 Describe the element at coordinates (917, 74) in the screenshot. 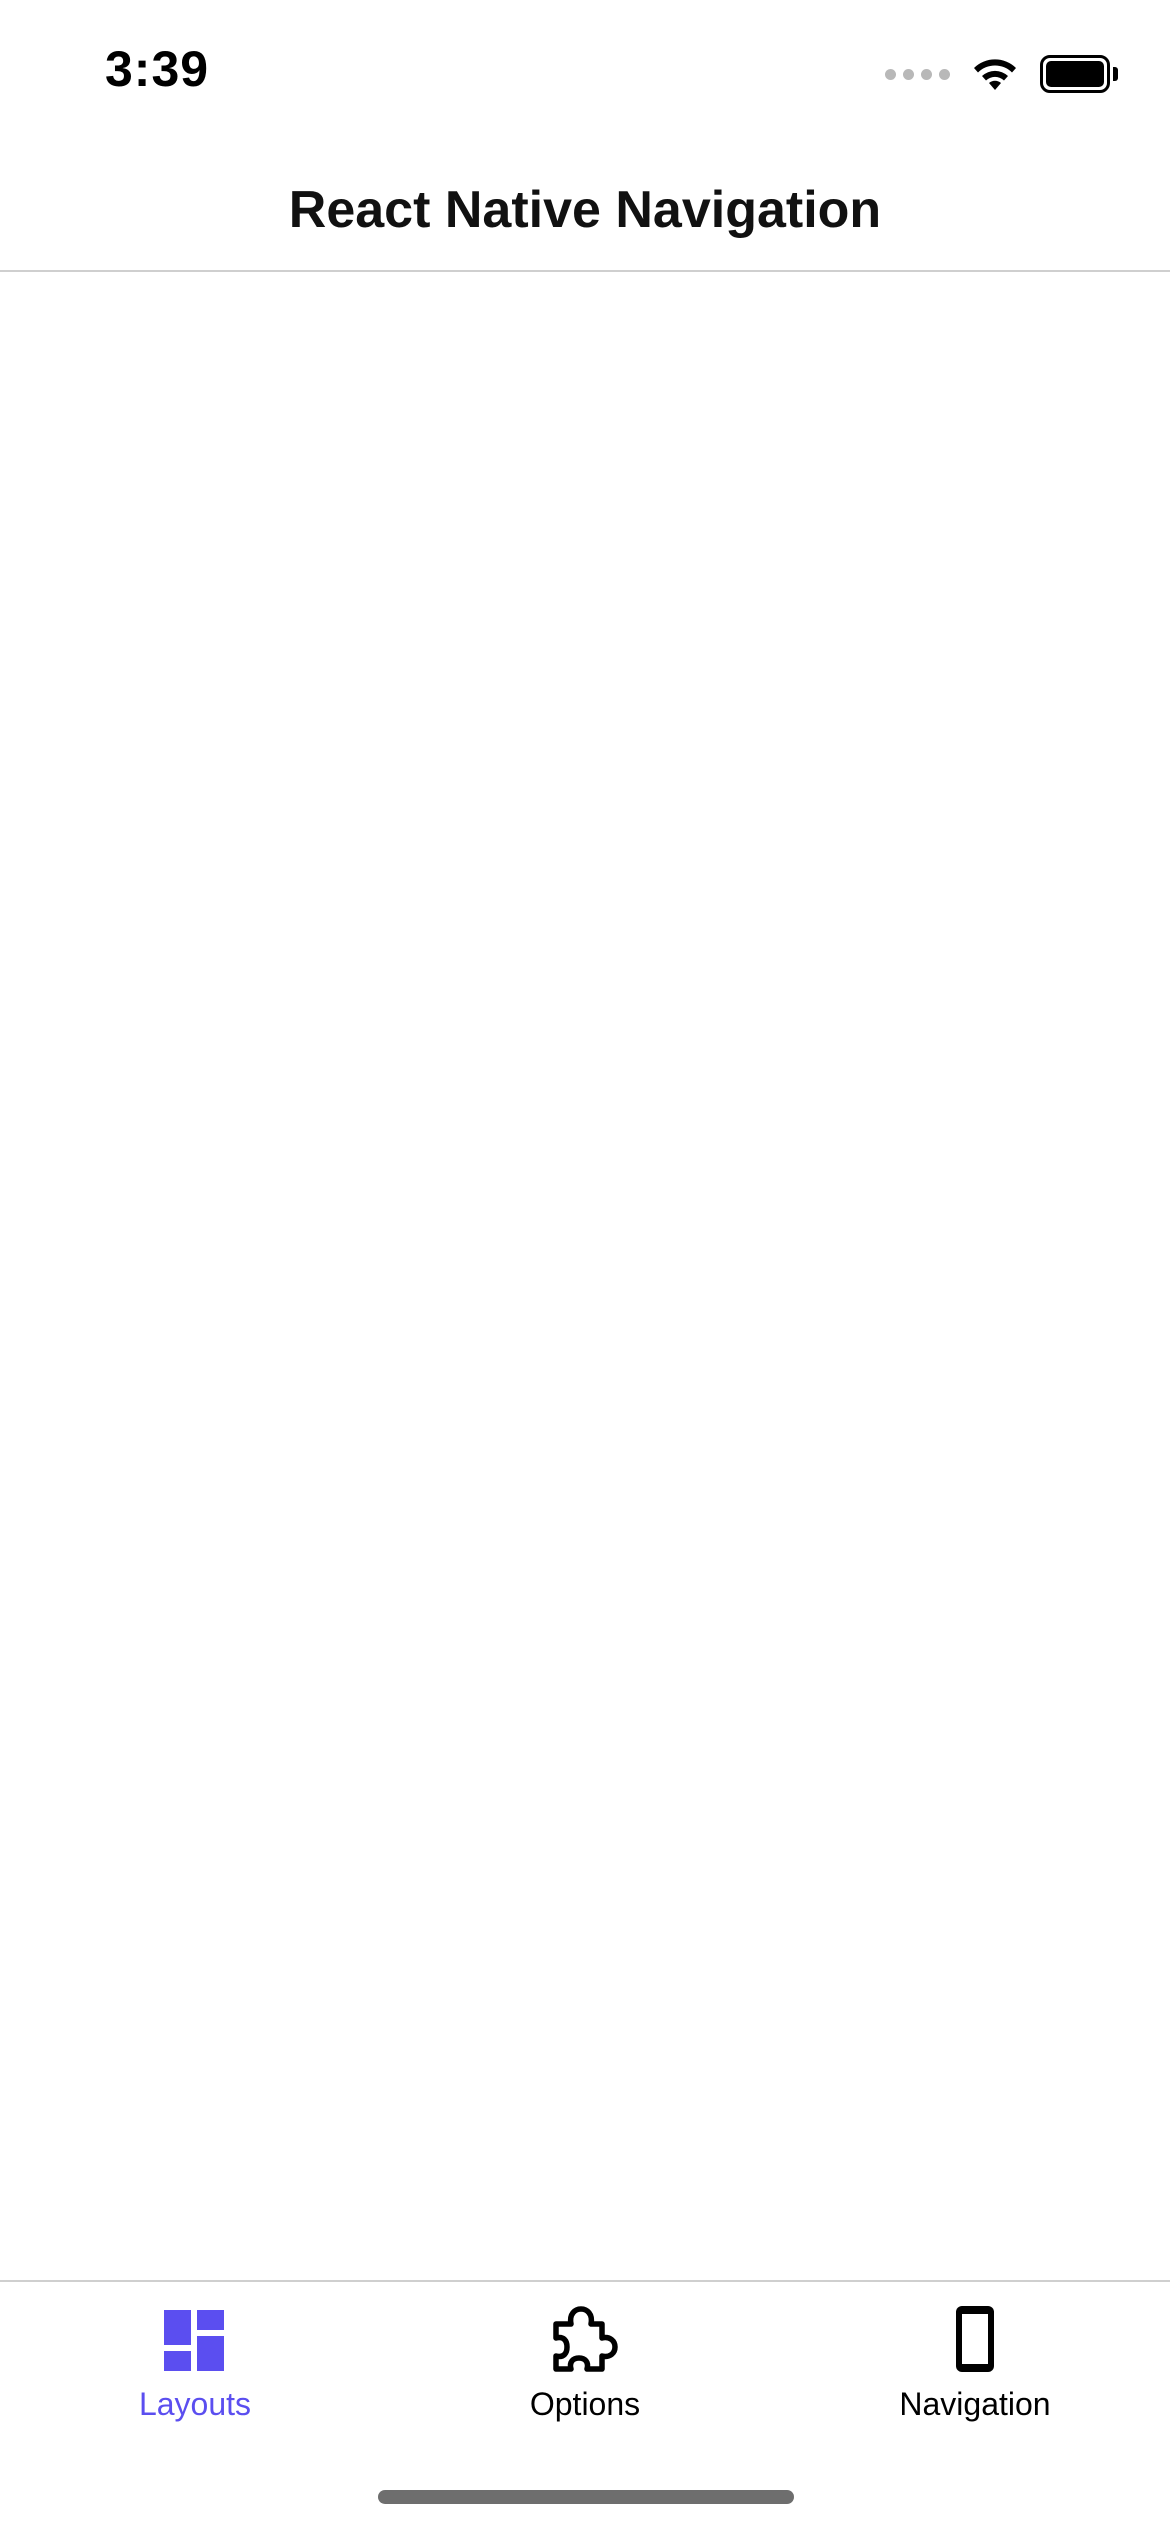

I see `cellular-signal-icon` at that location.